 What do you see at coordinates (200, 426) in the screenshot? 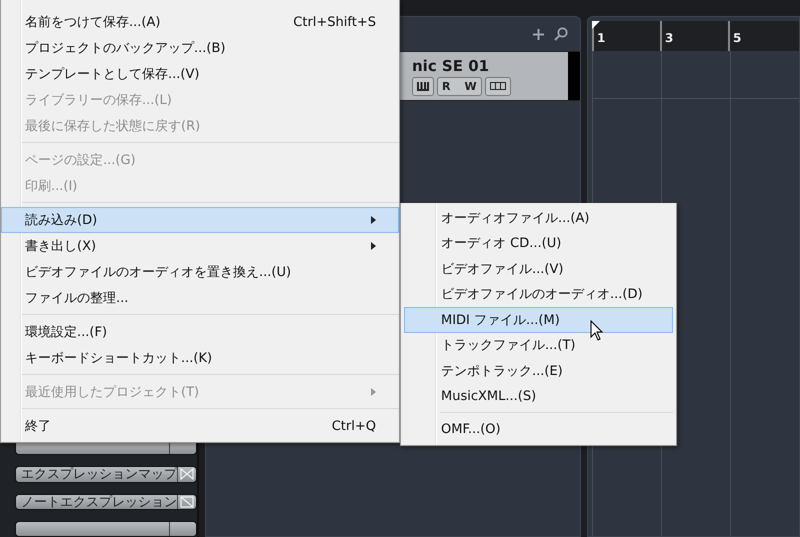
I see `menu-item: 終了 Ctrl+Q` at bounding box center [200, 426].